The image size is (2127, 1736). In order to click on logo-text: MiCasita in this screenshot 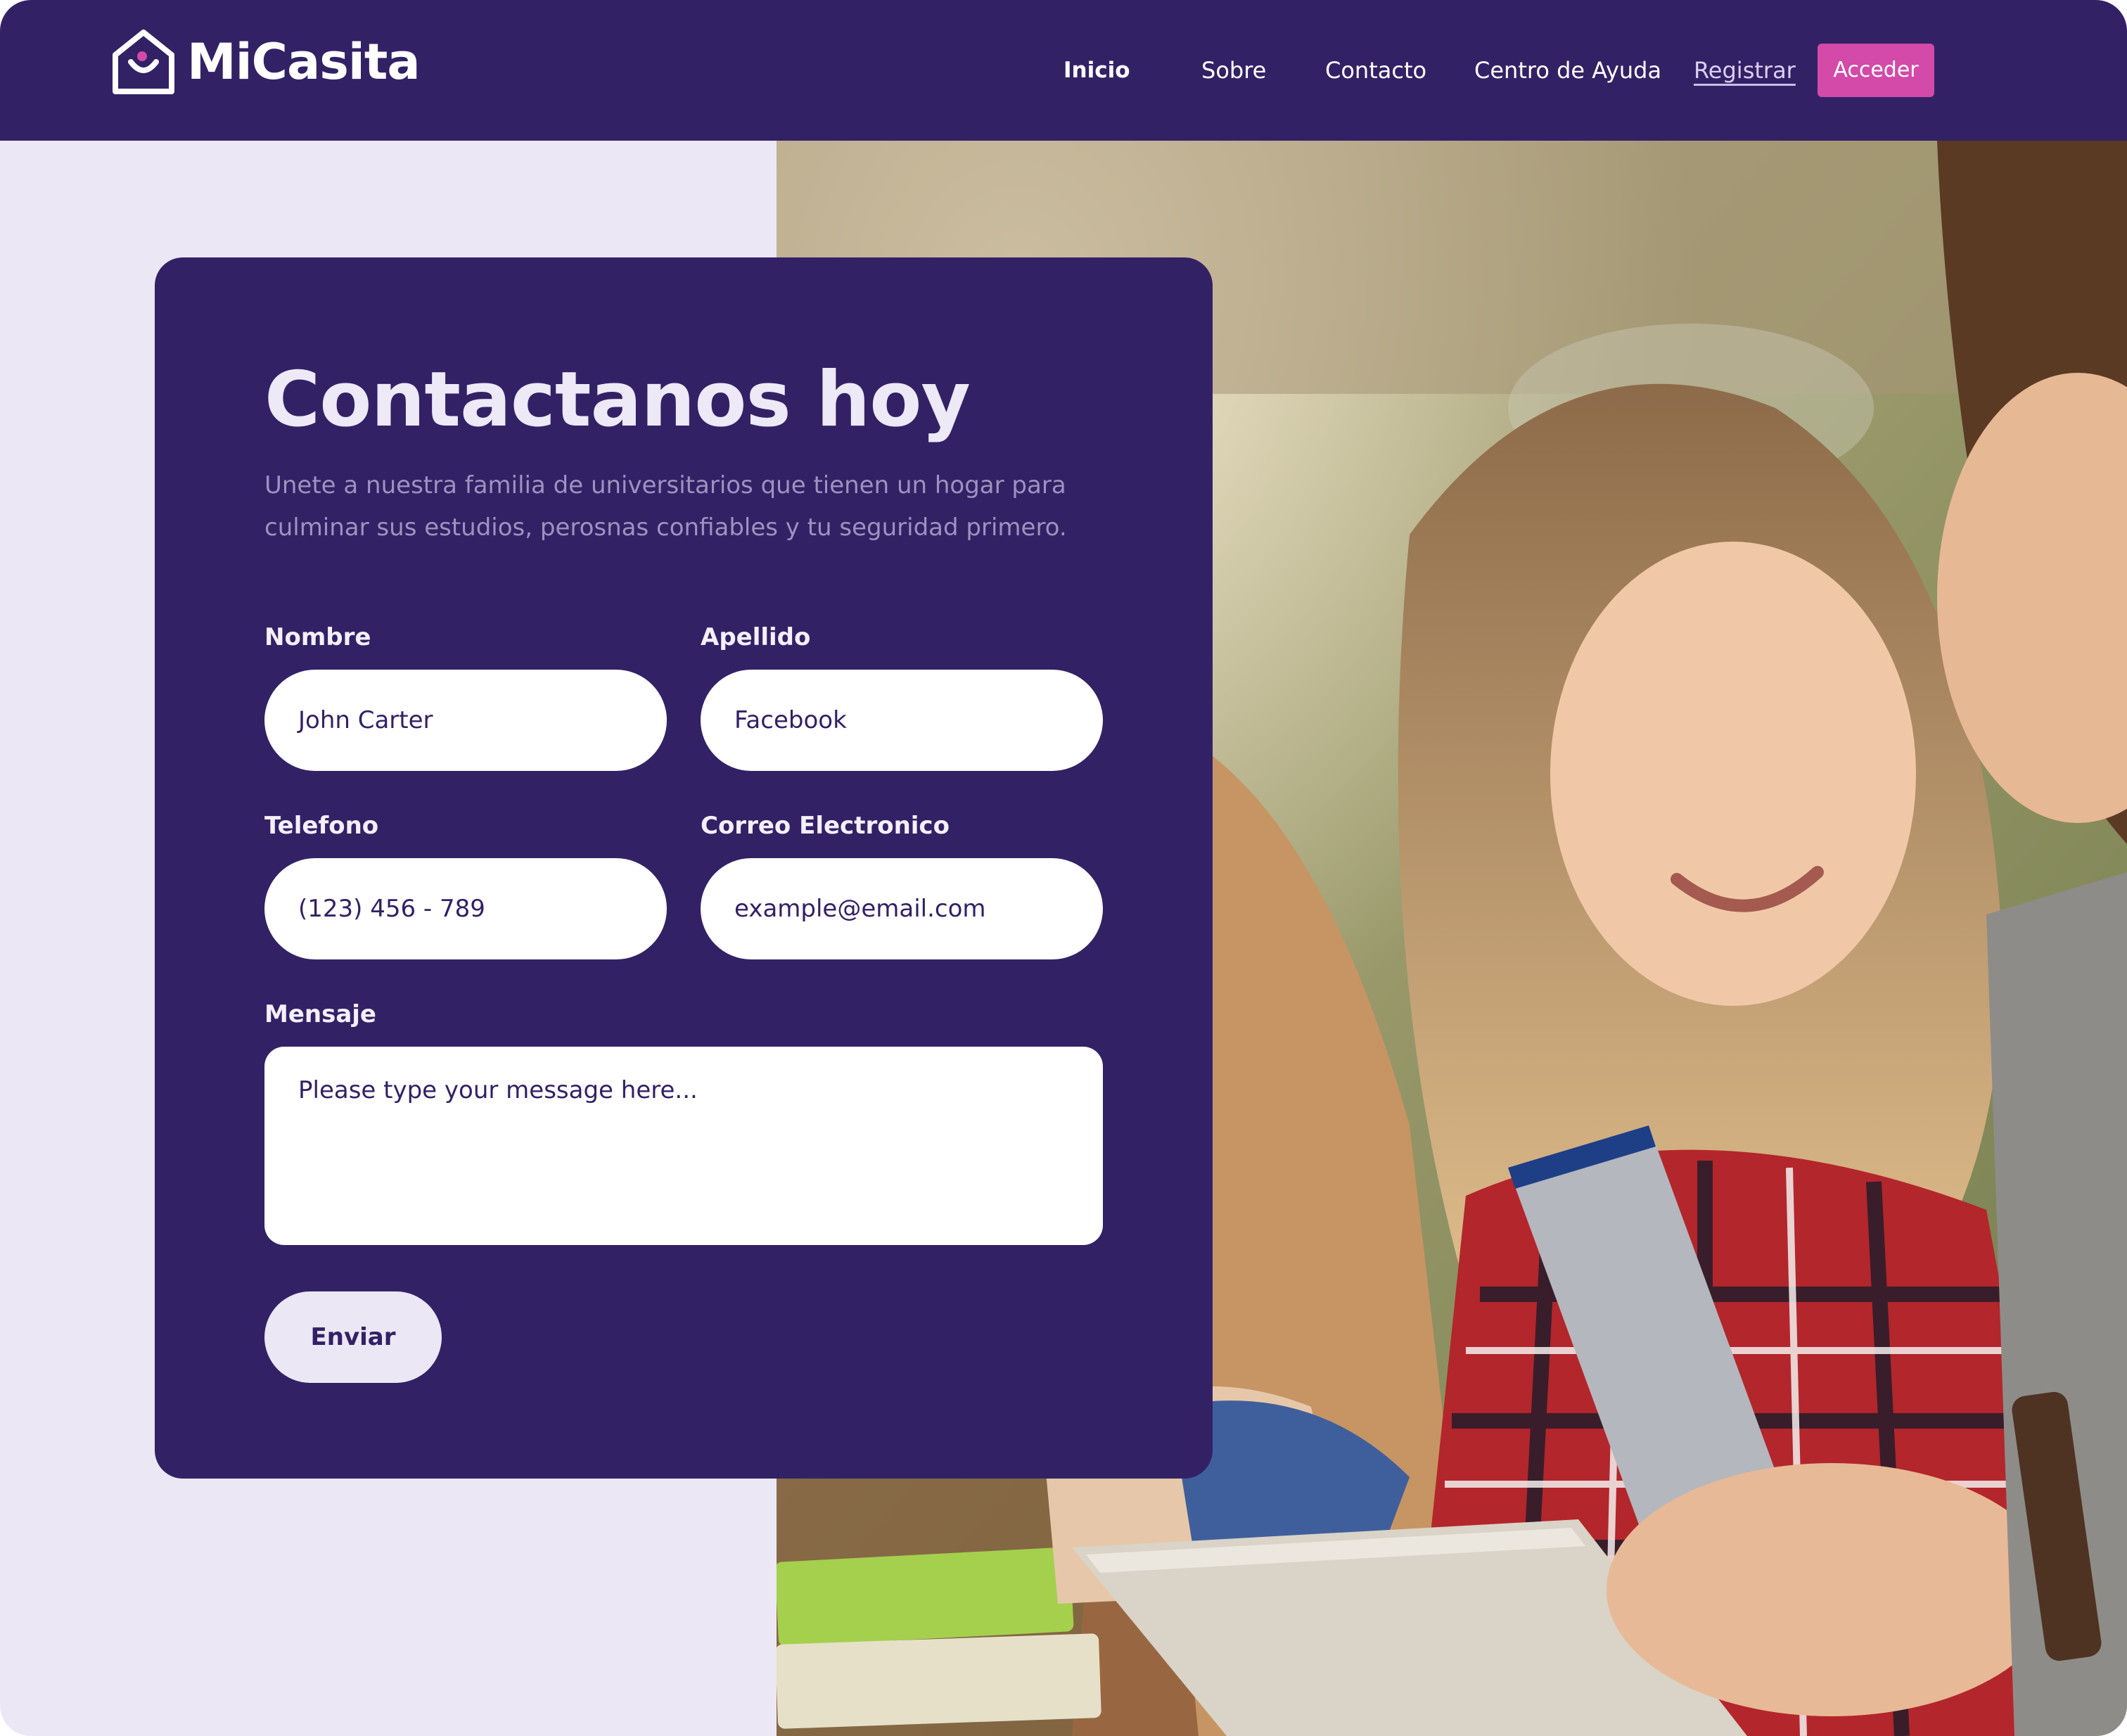, I will do `click(304, 62)`.